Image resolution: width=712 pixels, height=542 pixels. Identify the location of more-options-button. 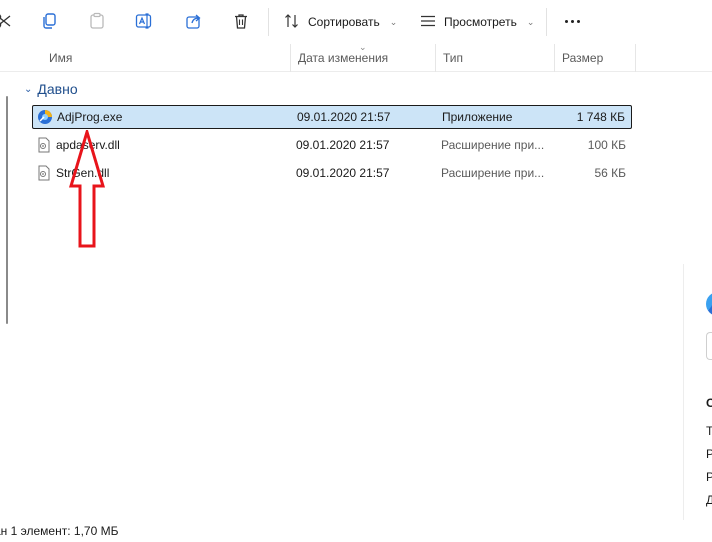
(572, 21).